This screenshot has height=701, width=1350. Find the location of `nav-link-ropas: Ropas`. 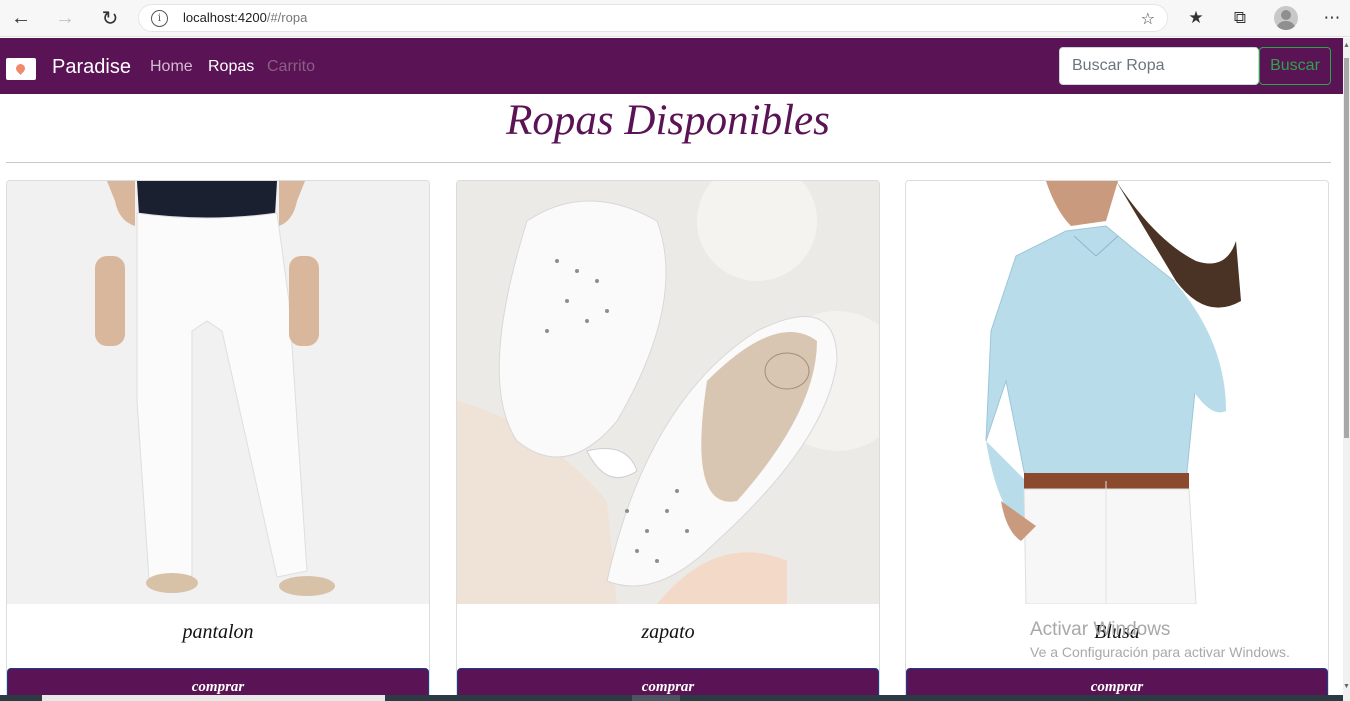

nav-link-ropas: Ropas is located at coordinates (231, 67).